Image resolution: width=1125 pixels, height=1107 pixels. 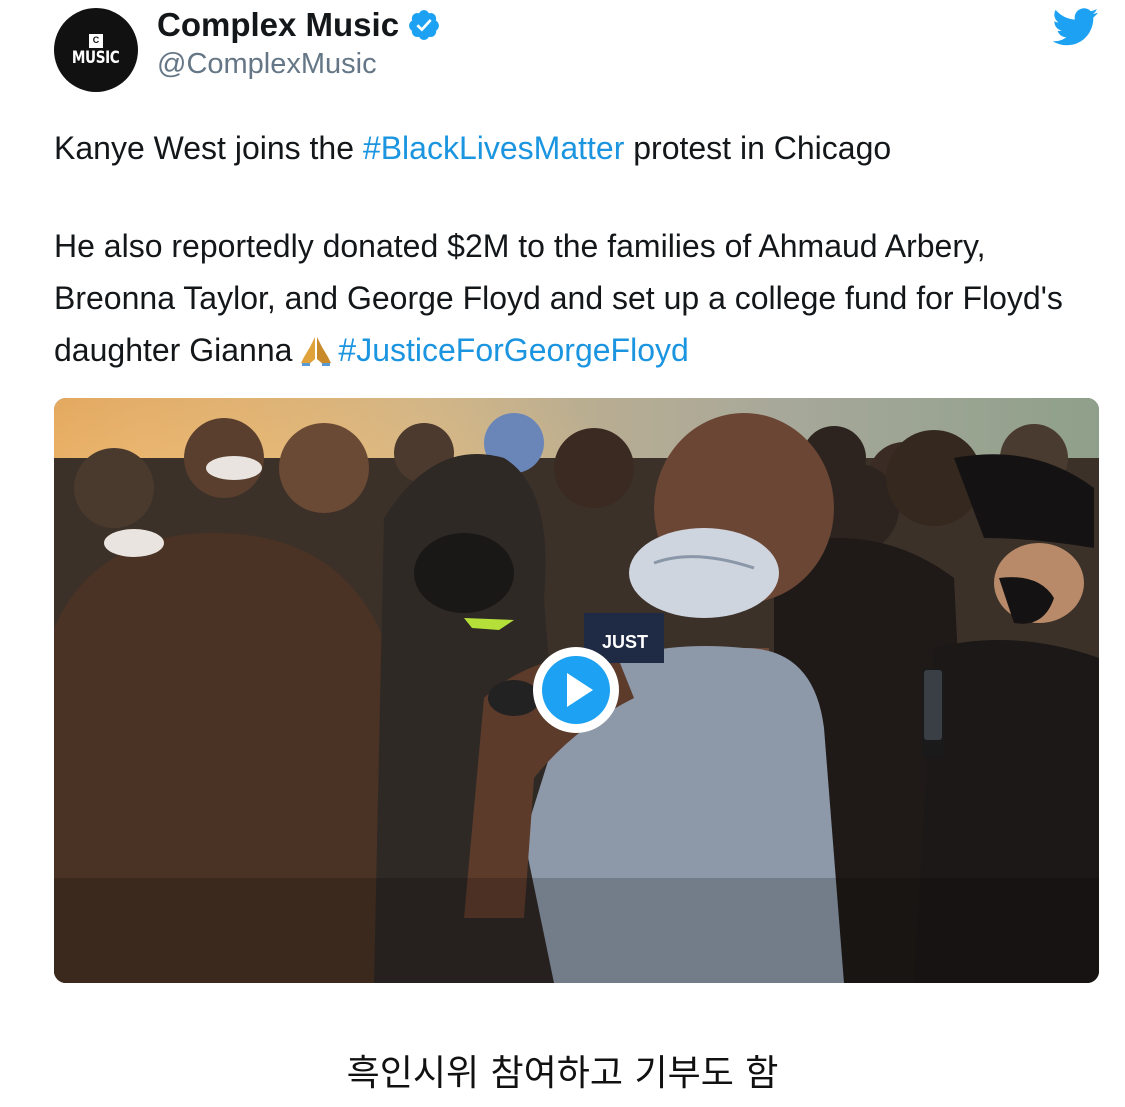 What do you see at coordinates (96, 57) in the screenshot?
I see `avatar-label: MUSIC` at bounding box center [96, 57].